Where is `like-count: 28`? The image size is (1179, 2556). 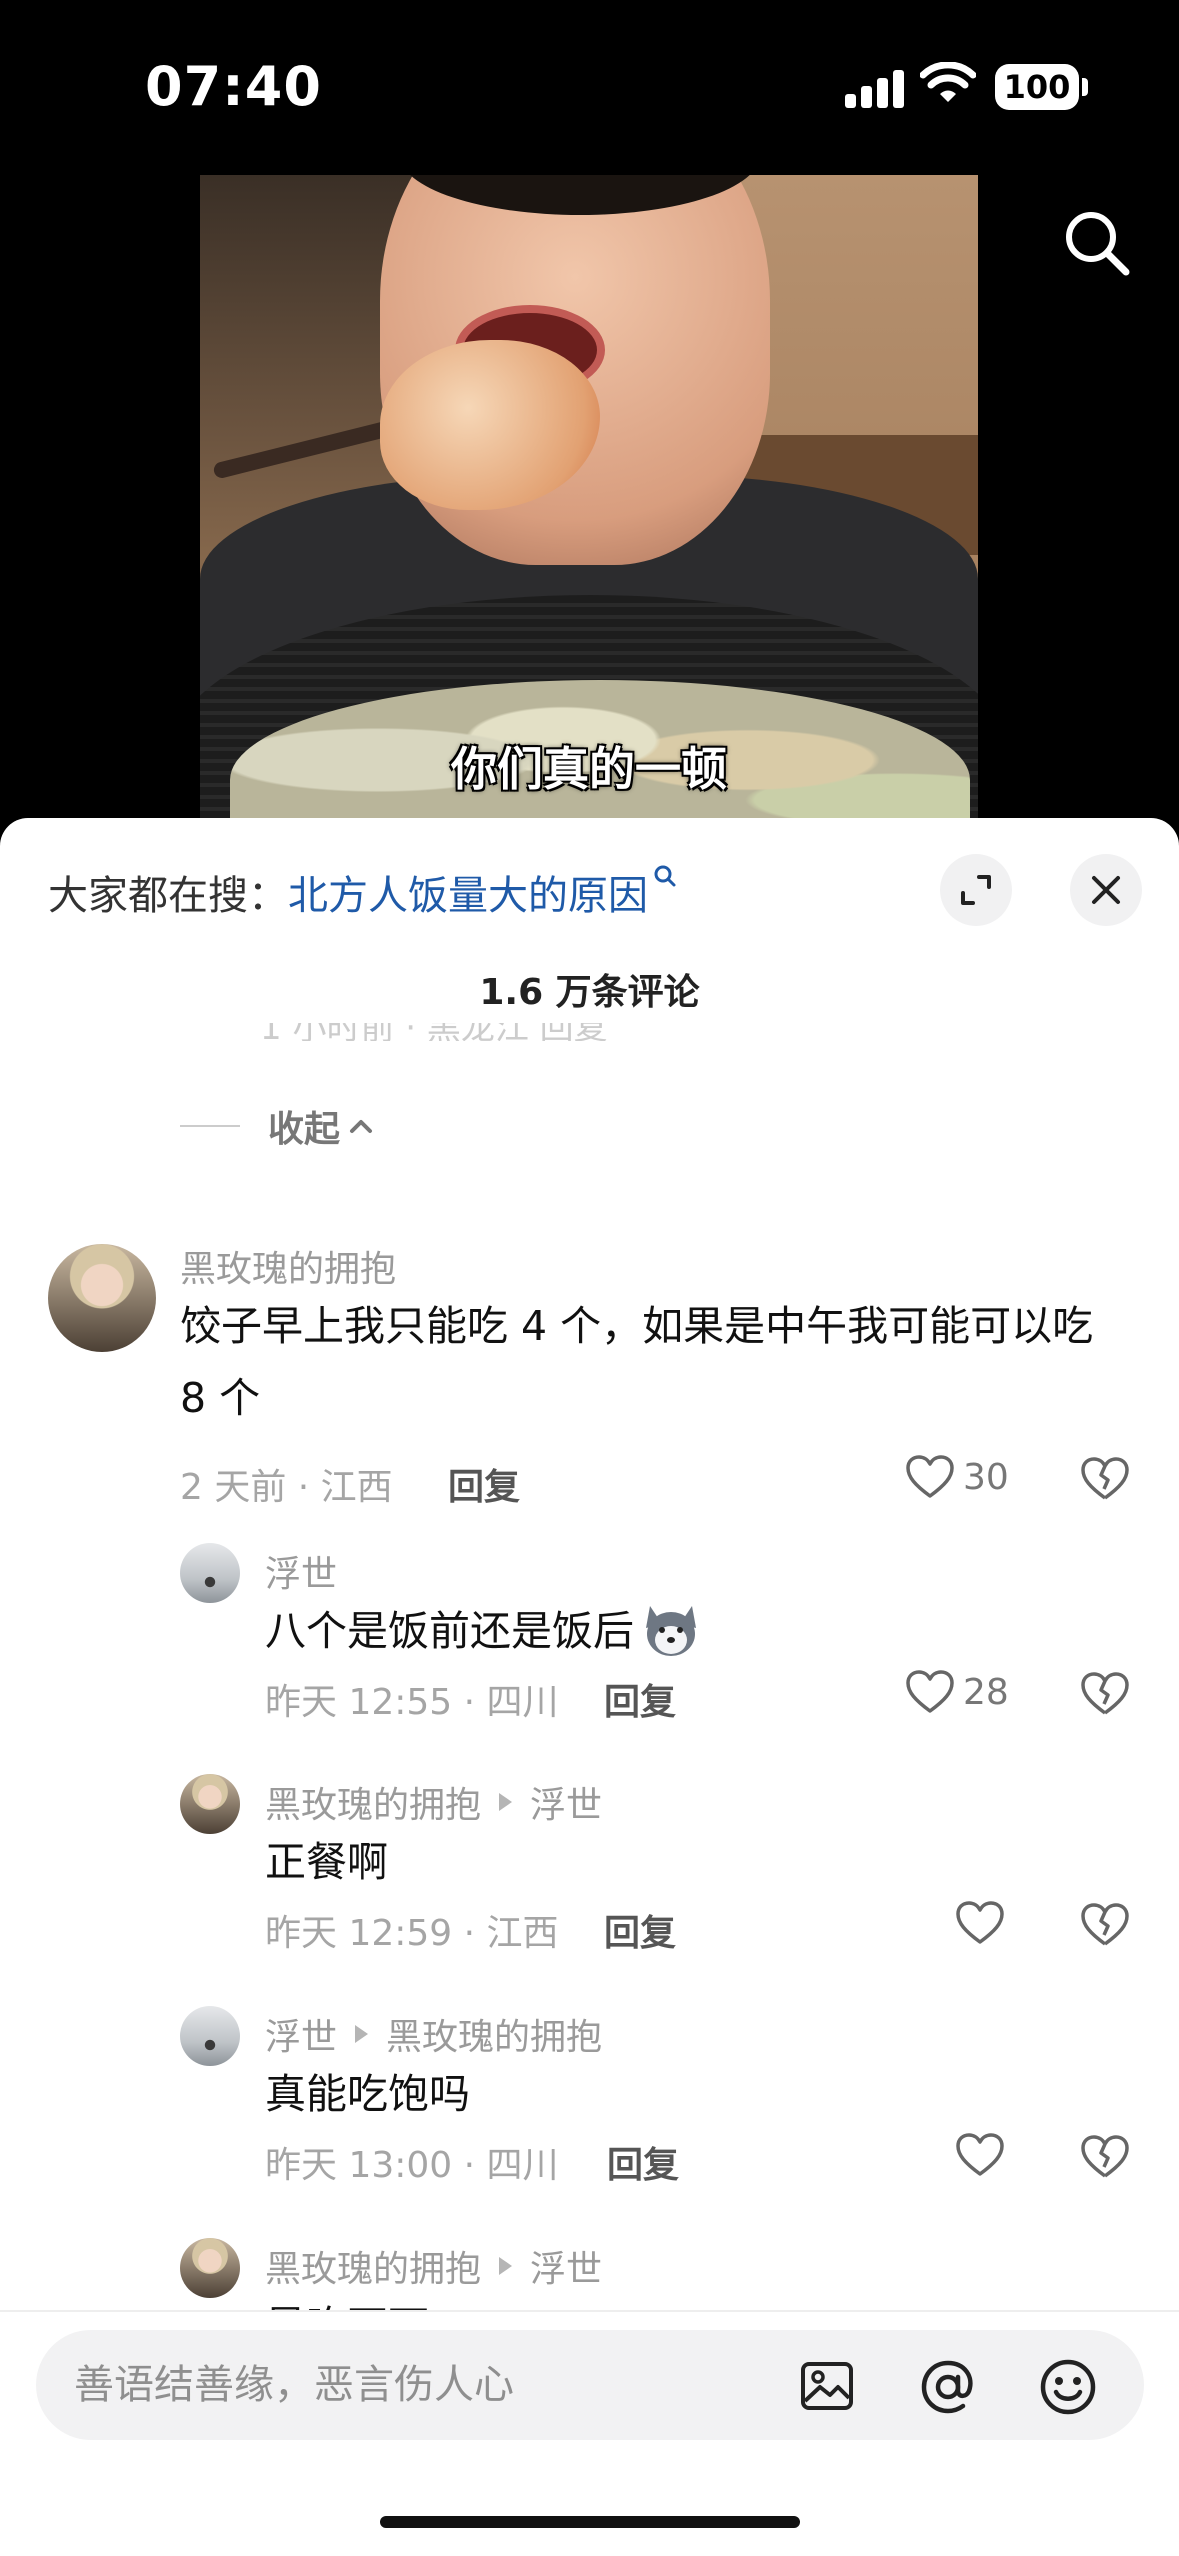 like-count: 28 is located at coordinates (986, 1692).